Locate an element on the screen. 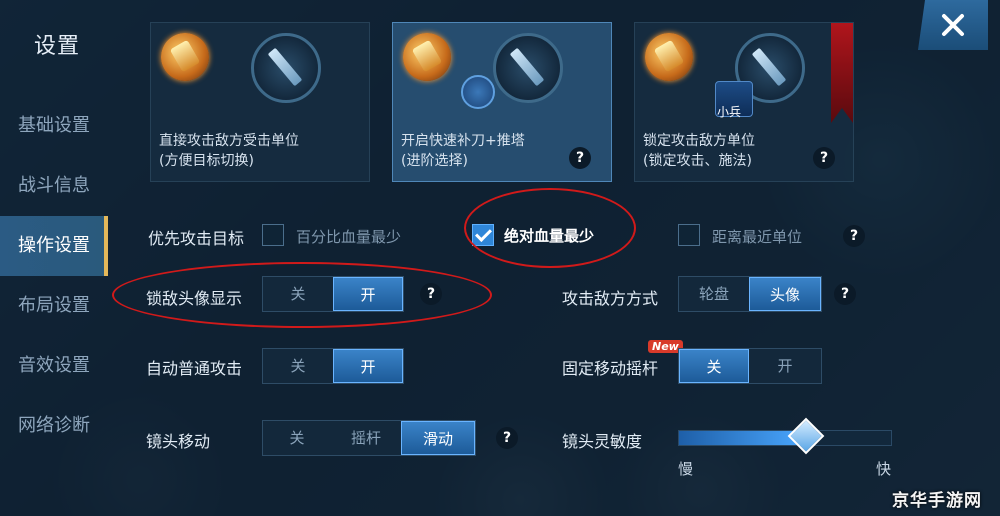 Image resolution: width=1000 pixels, height=516 pixels. fixed-joystick-label: 固定移动摇杆 is located at coordinates (610, 368).